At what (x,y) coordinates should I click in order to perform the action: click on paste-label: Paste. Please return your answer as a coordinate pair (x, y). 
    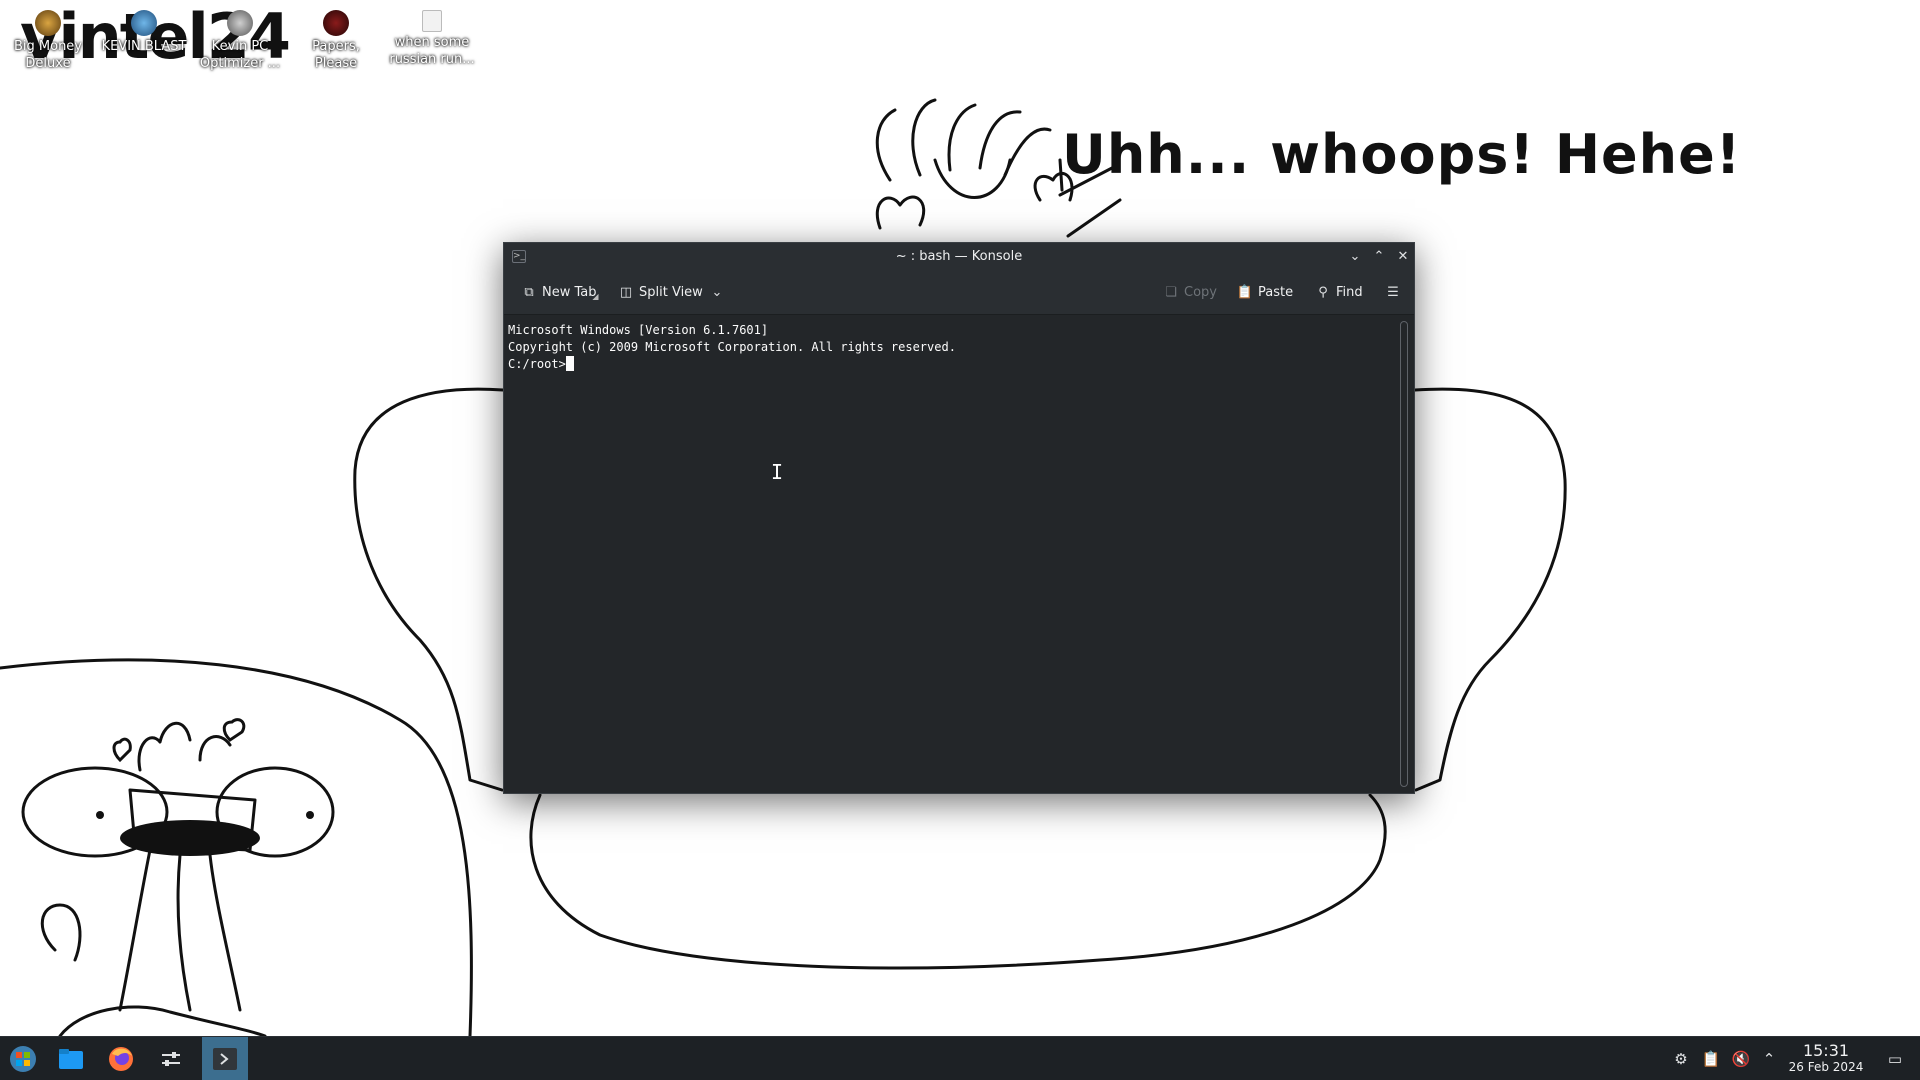
    Looking at the image, I should click on (1276, 292).